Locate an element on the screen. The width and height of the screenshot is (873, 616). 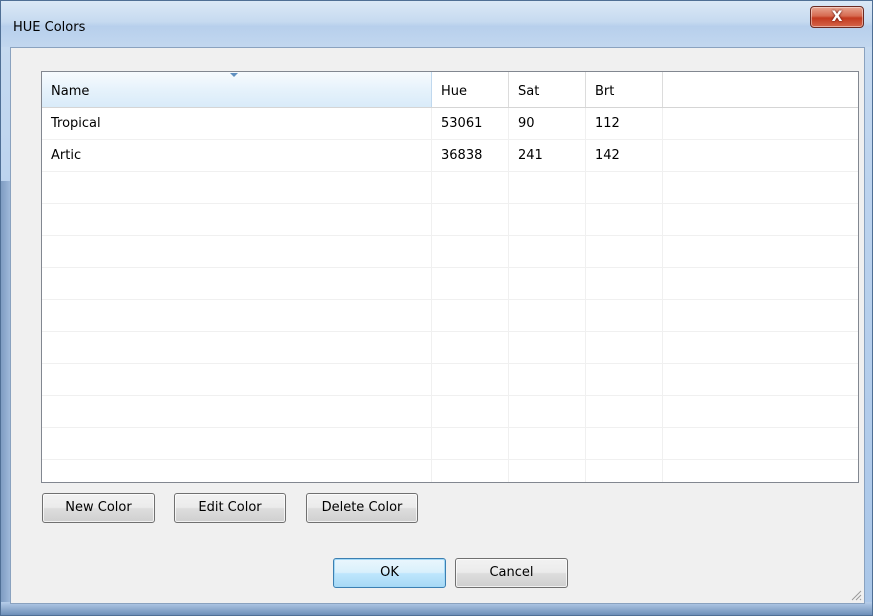
column-header-filler is located at coordinates (760, 89).